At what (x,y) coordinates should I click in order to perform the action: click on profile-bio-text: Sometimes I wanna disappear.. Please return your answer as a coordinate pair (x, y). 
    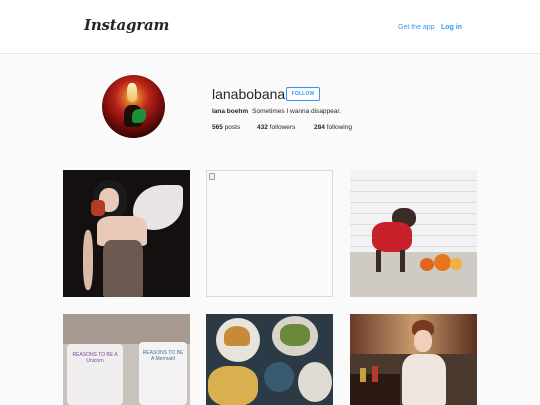
    Looking at the image, I should click on (297, 111).